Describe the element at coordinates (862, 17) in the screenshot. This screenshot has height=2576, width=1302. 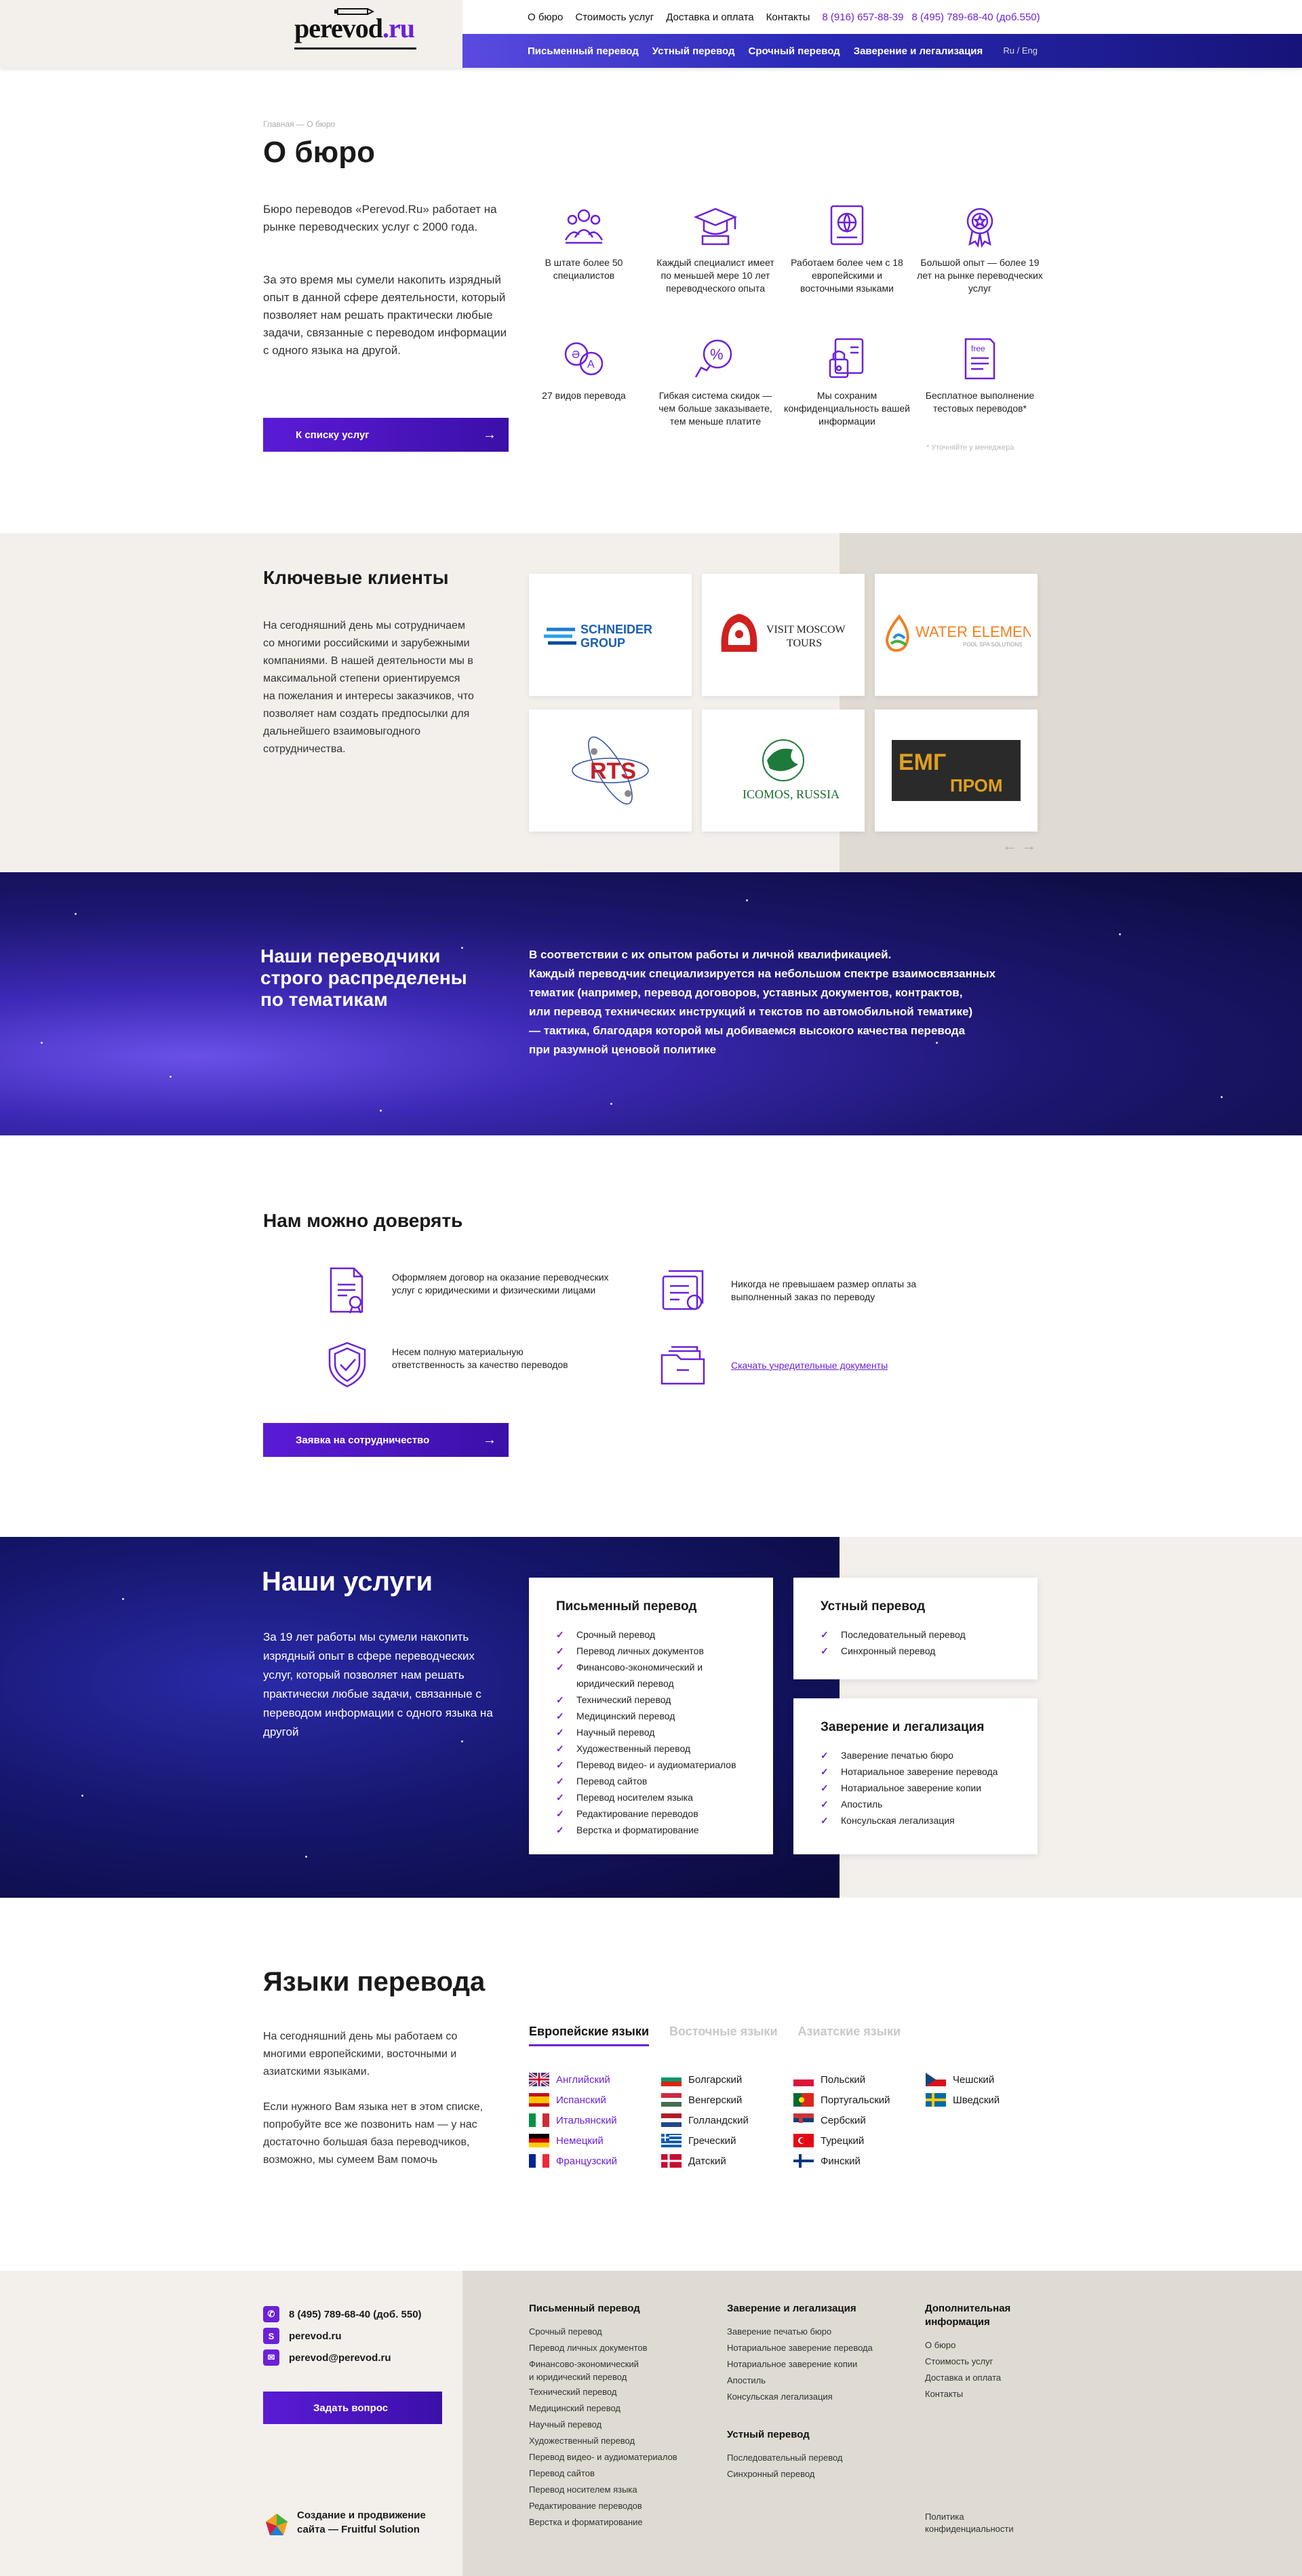
I see `phone-mobile: 8 (916) 657-88-39` at that location.